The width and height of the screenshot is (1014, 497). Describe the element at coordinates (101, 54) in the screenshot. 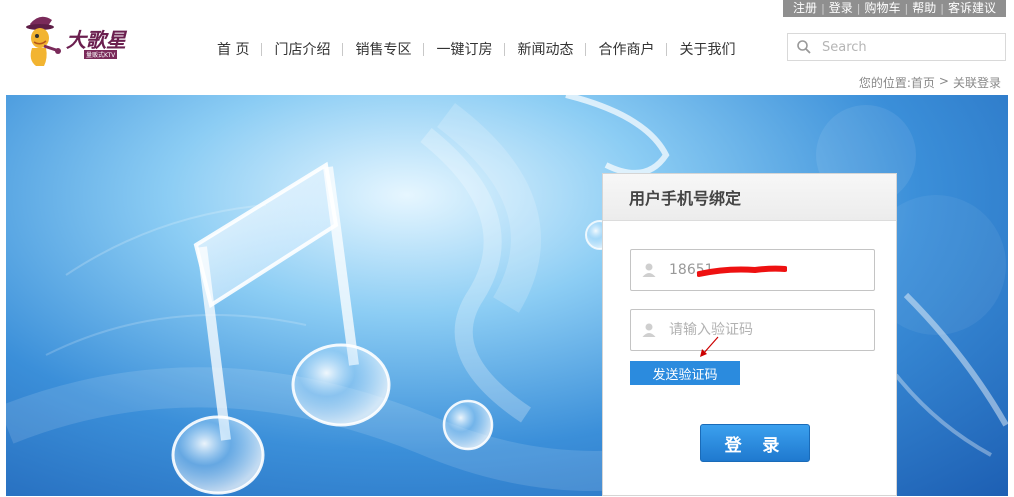

I see `logo-subtext: 量贩式KTV` at that location.